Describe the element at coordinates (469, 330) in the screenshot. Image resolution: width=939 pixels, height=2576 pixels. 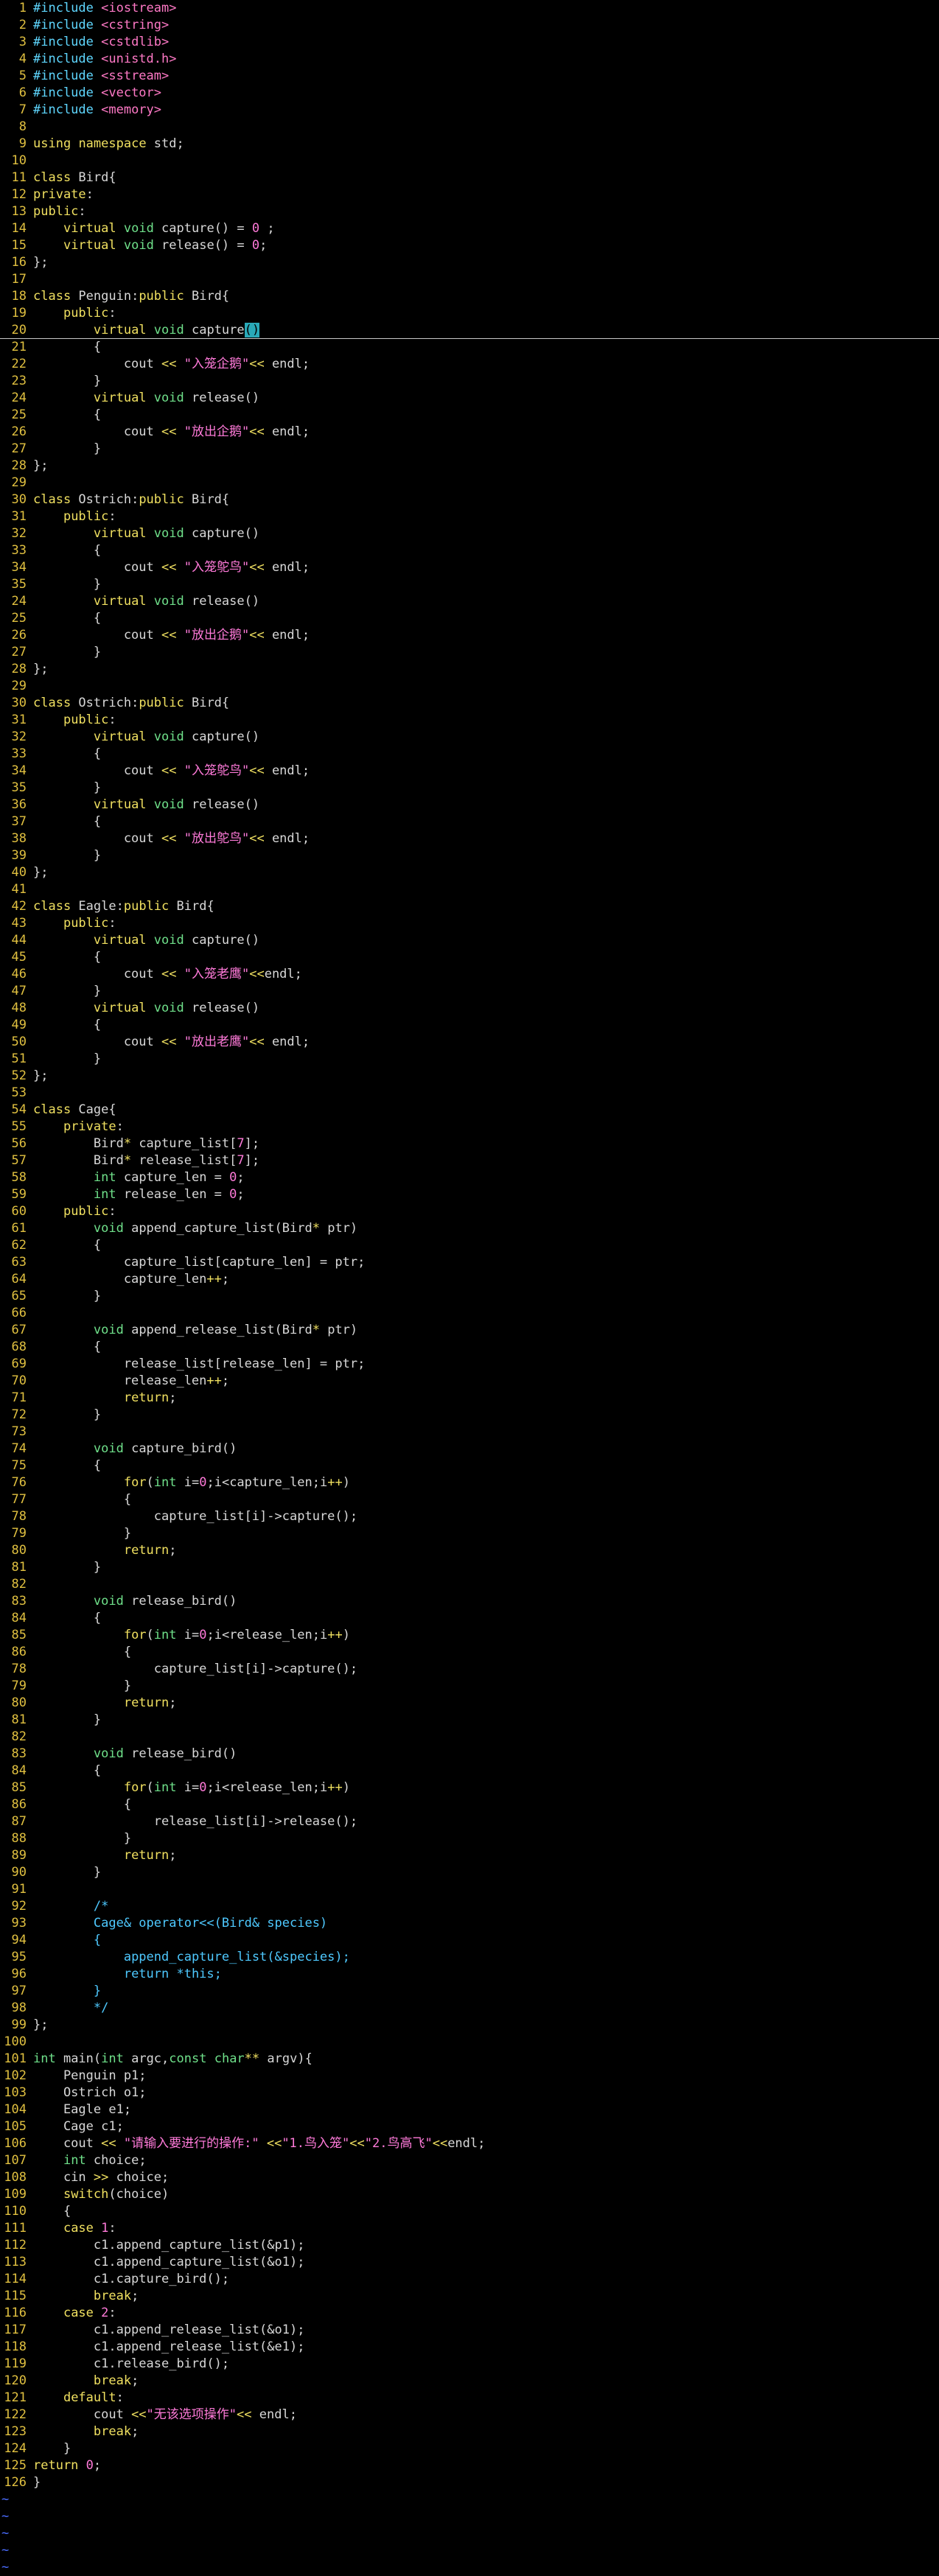
I see `code-line: 20 virtual void capture()` at that location.